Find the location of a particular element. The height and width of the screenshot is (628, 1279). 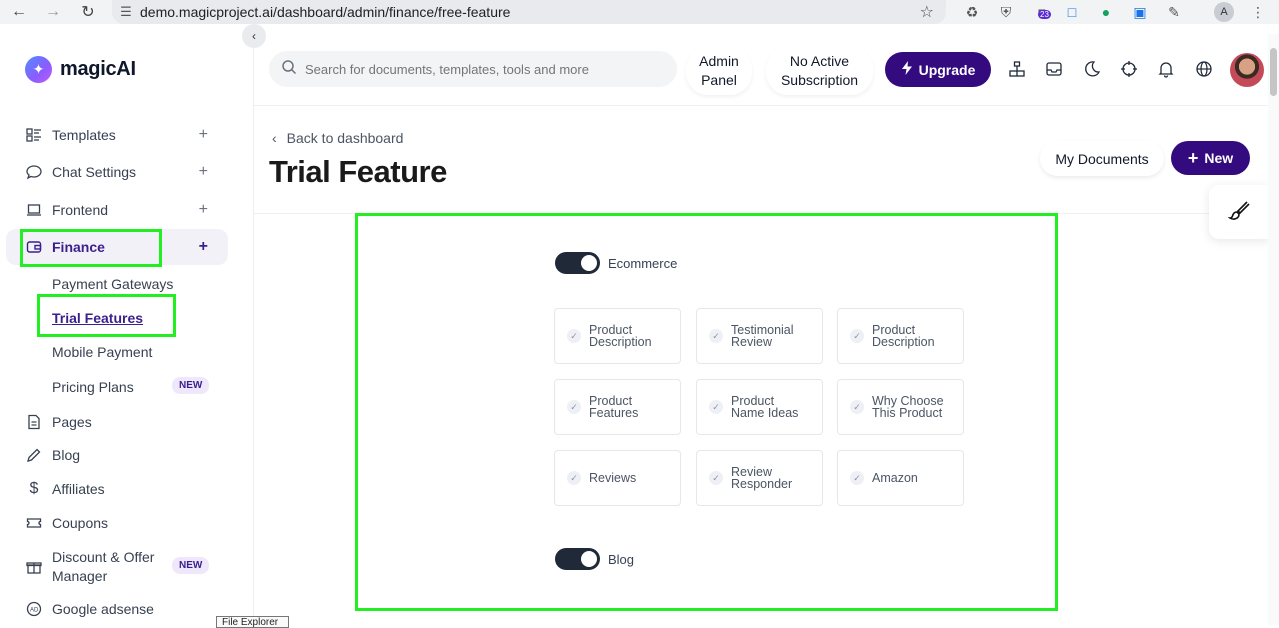

sidebar-item-label: Google adsense is located at coordinates (103, 609).